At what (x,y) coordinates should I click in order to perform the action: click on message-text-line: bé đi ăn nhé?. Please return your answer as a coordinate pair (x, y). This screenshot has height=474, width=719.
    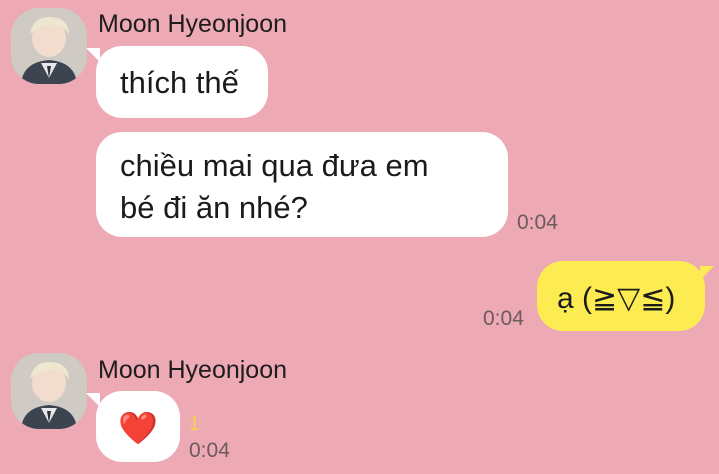
    Looking at the image, I should click on (214, 207).